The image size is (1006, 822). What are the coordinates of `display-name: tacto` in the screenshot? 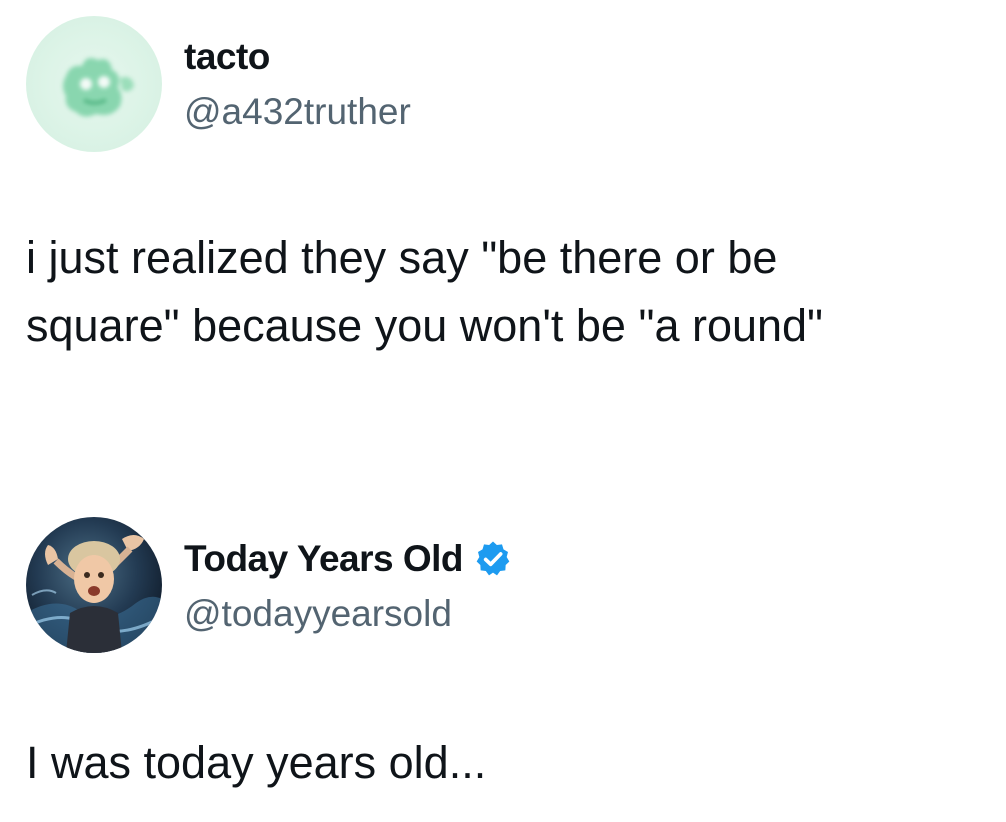 It's located at (227, 57).